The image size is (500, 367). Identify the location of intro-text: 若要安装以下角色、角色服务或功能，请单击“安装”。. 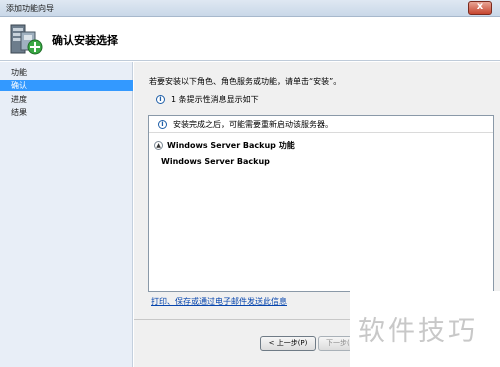
(245, 81).